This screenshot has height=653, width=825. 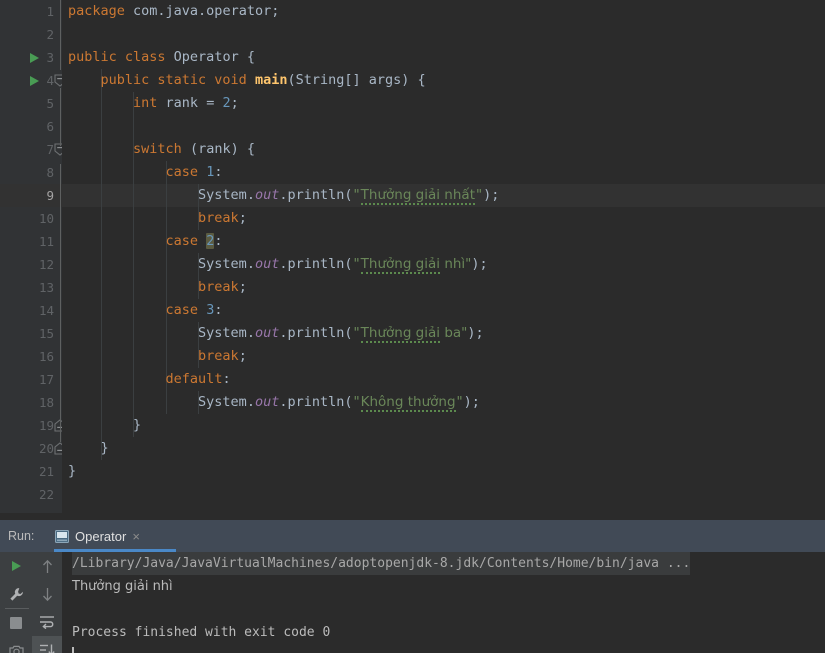 I want to click on code-line: public static void main(String[] args) {, so click(x=443, y=80).